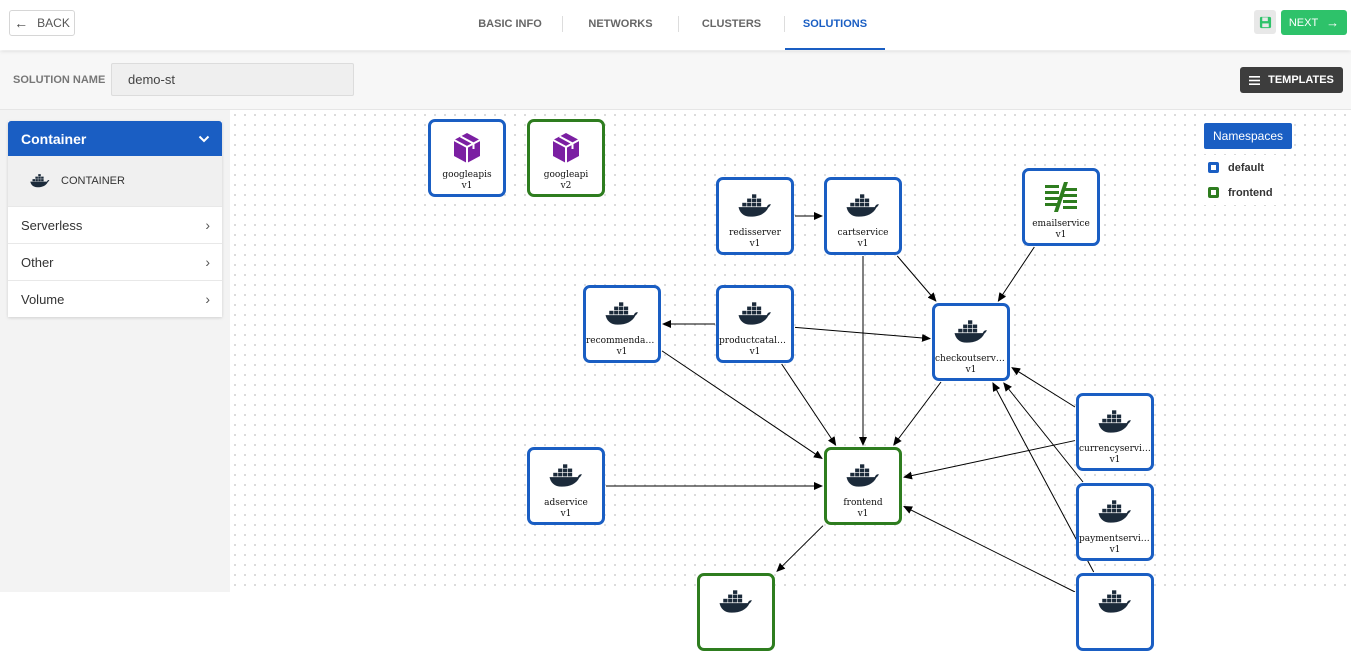 The width and height of the screenshot is (1351, 651). I want to click on floppy-disk-icon, so click(1265, 22).